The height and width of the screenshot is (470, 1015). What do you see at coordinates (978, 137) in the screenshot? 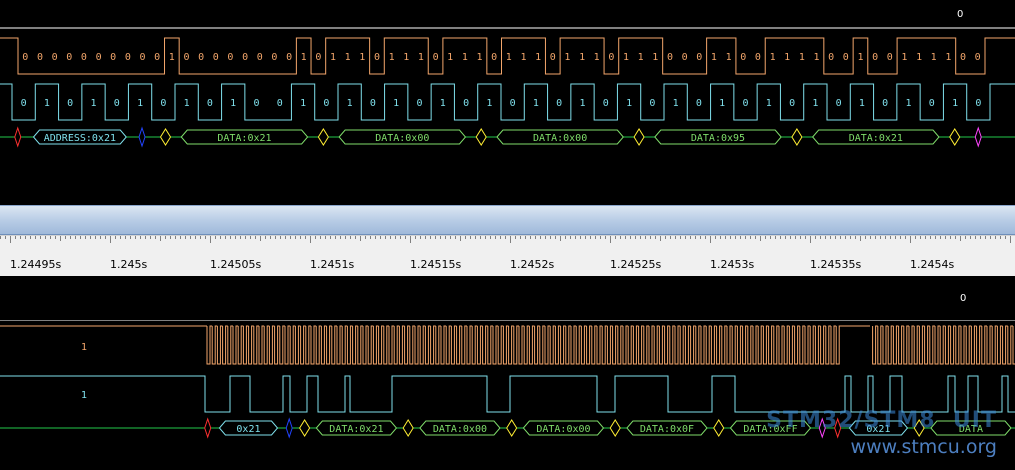
I see `top-nack-marker` at bounding box center [978, 137].